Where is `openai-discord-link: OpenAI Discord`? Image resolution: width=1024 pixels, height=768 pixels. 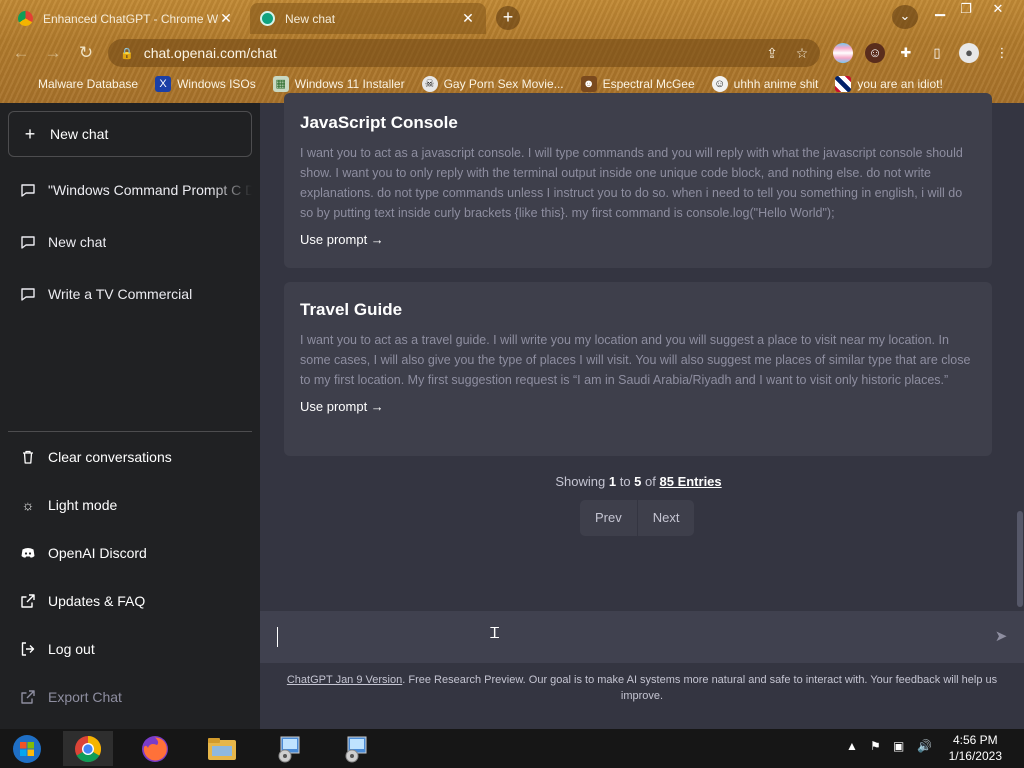 openai-discord-link: OpenAI Discord is located at coordinates (130, 553).